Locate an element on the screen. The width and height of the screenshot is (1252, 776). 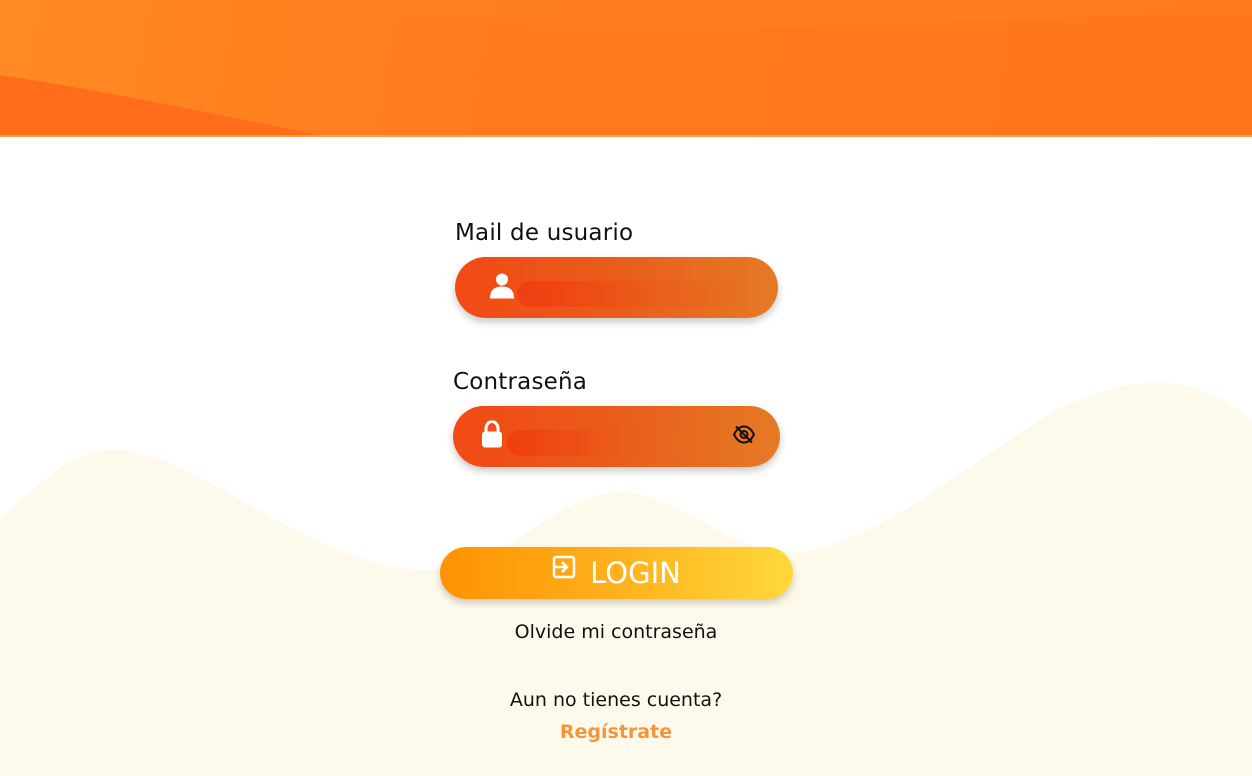
lock-icon is located at coordinates (492, 436).